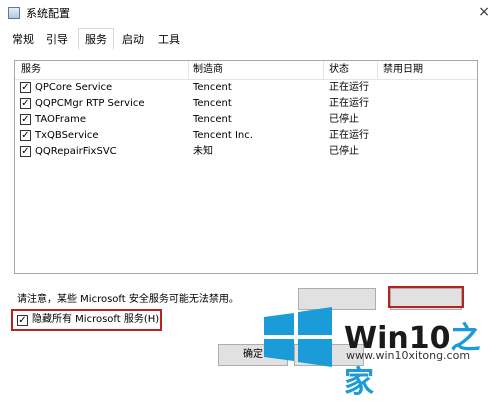 Image resolution: width=500 pixels, height=401 pixels. I want to click on tab-services: 服务, so click(96, 39).